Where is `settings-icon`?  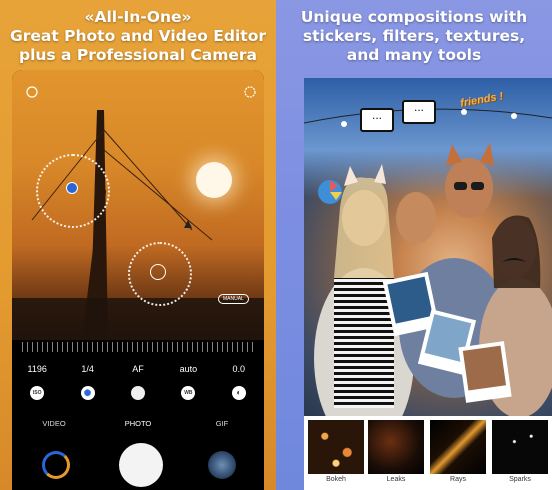 settings-icon is located at coordinates (250, 92).